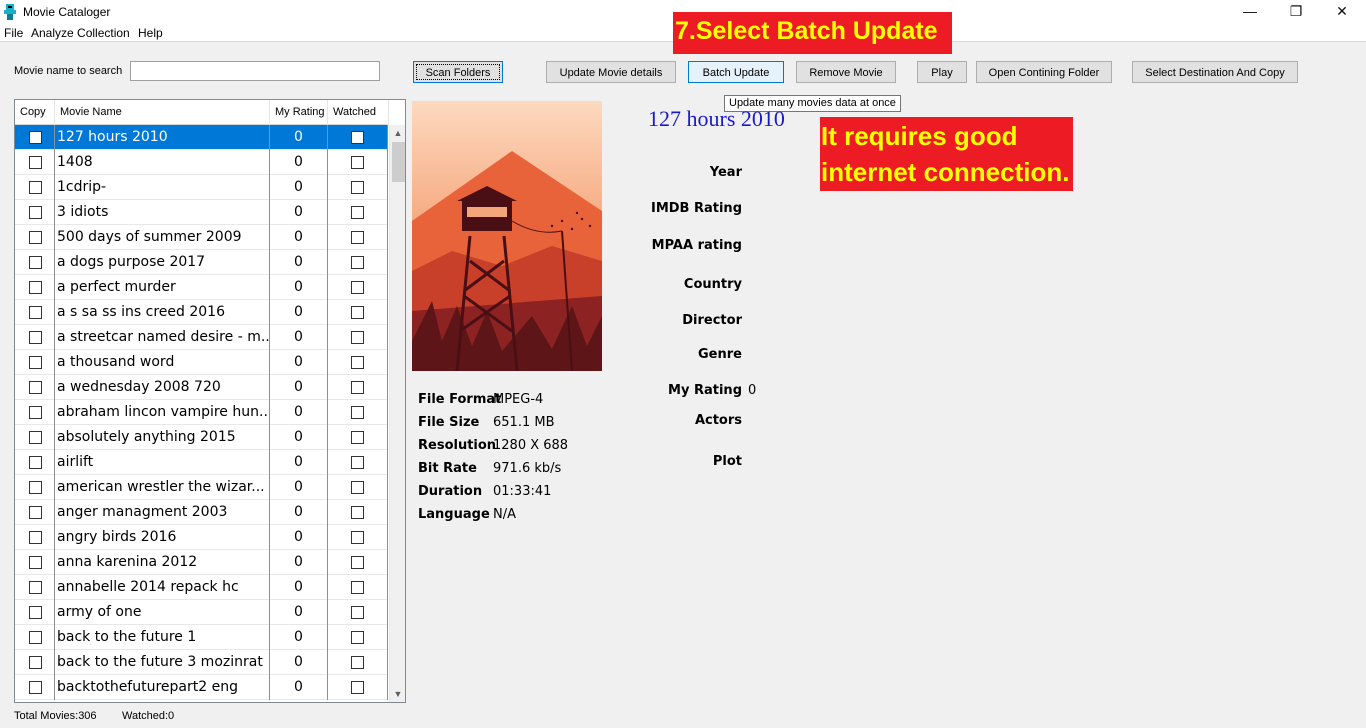  Describe the element at coordinates (35, 112) in the screenshot. I see `header-copy: Copy` at that location.